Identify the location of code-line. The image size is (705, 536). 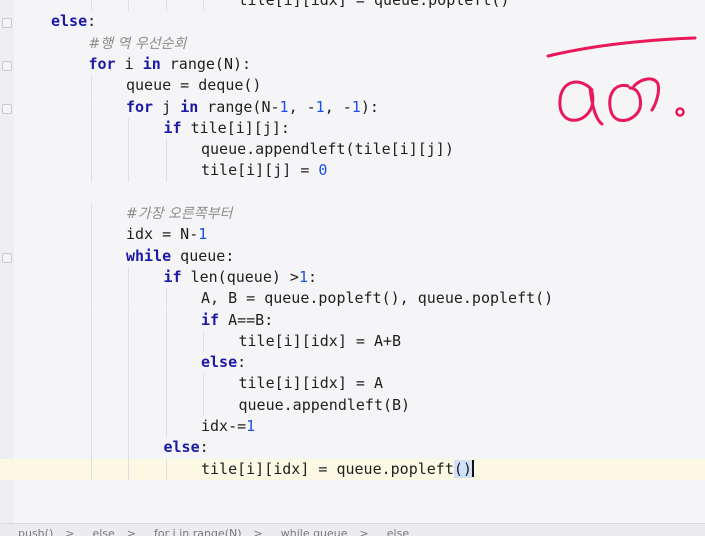
(352, 192).